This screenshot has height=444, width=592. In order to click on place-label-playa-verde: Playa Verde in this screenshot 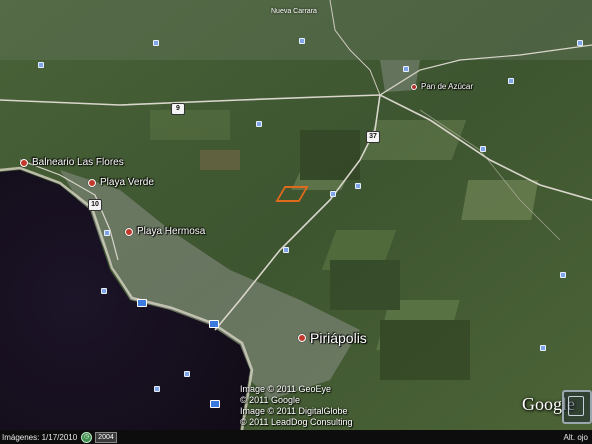, I will do `click(121, 182)`.